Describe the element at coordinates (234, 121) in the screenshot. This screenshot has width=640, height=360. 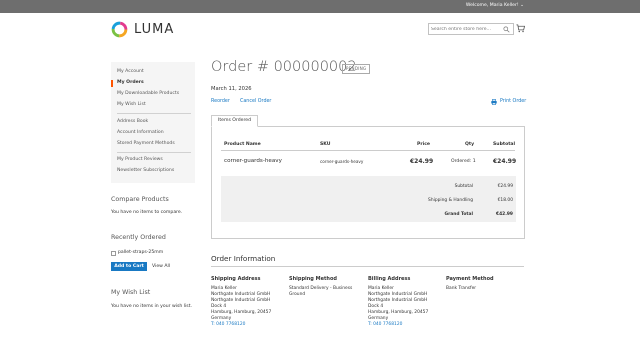
I see `tab-items-ordered: Items Ordered` at that location.